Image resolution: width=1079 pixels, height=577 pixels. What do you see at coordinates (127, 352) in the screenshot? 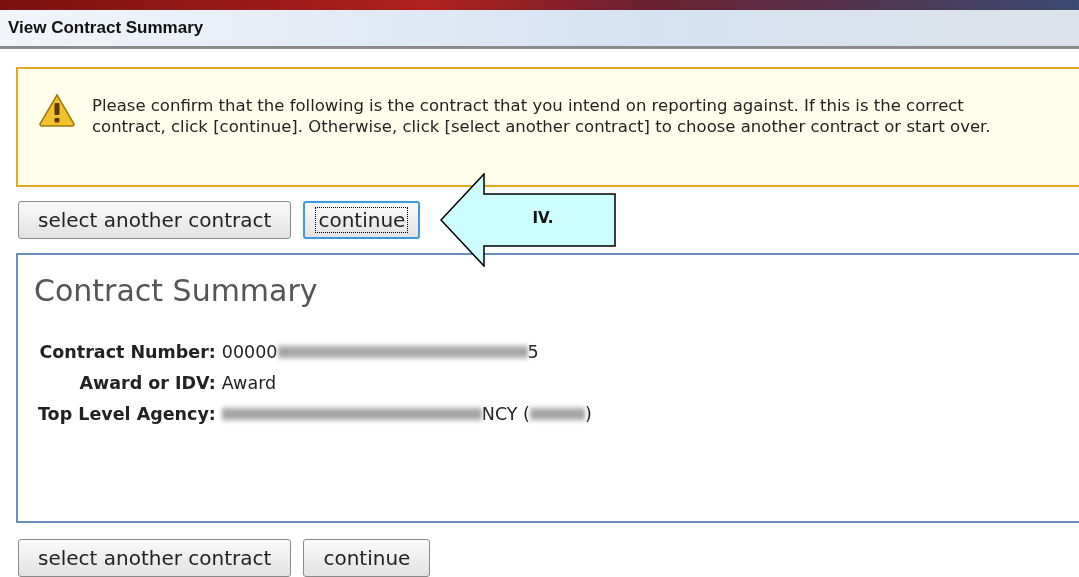
I see `field-label: Contract Number:` at bounding box center [127, 352].